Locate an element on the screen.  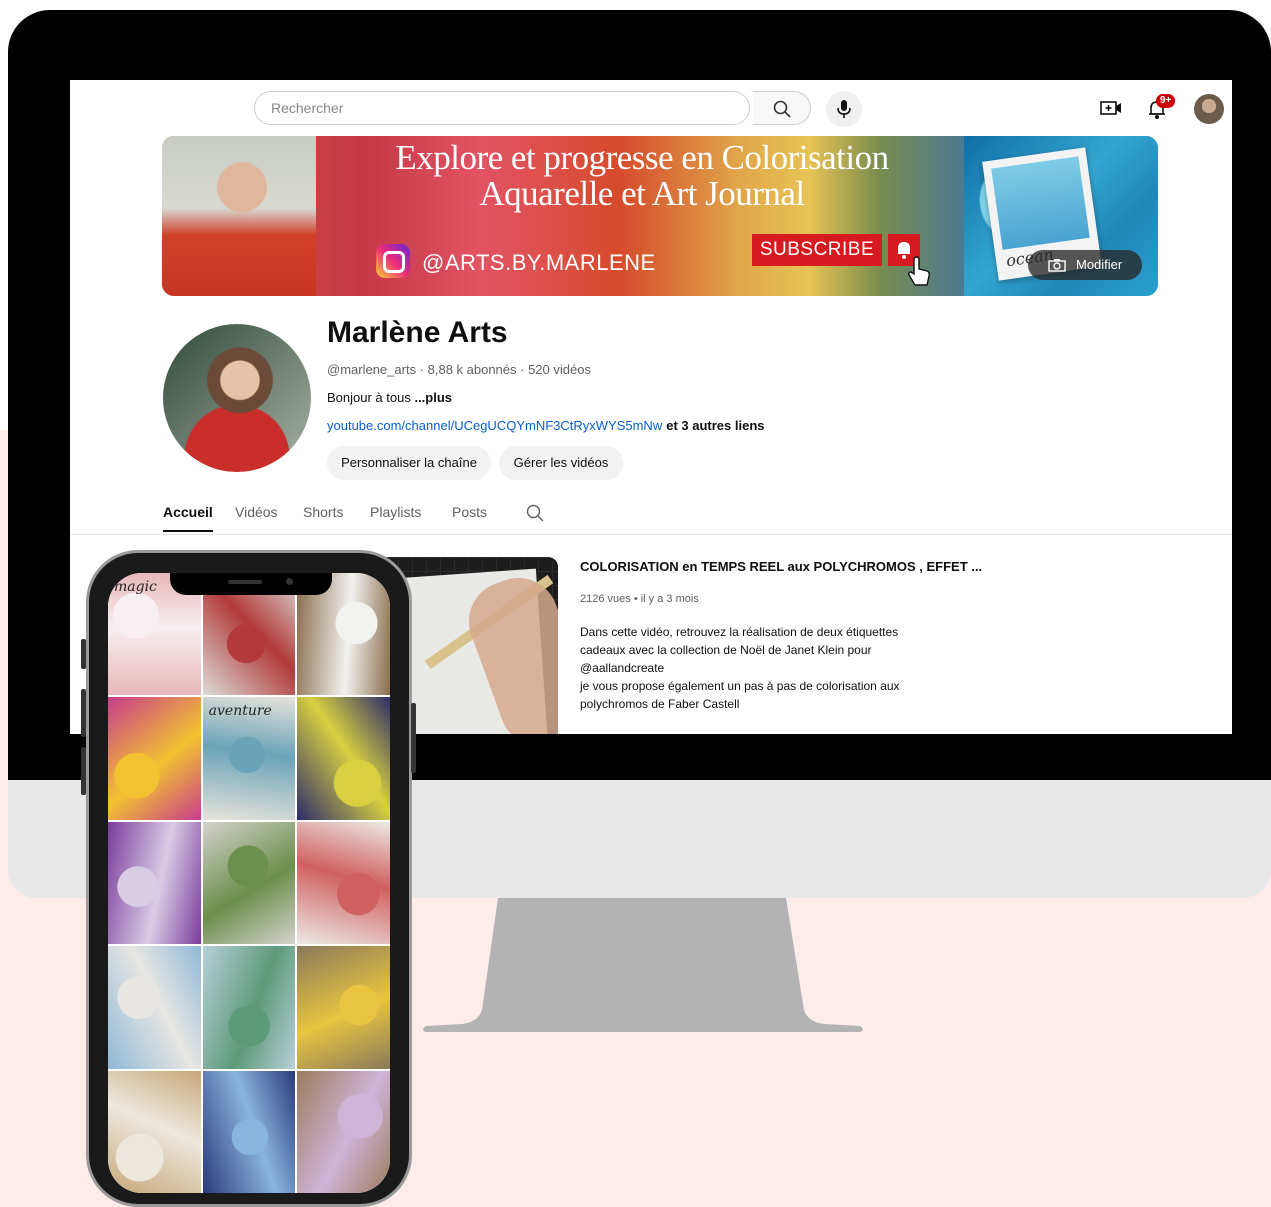
description-more-link: ...plus is located at coordinates (433, 397).